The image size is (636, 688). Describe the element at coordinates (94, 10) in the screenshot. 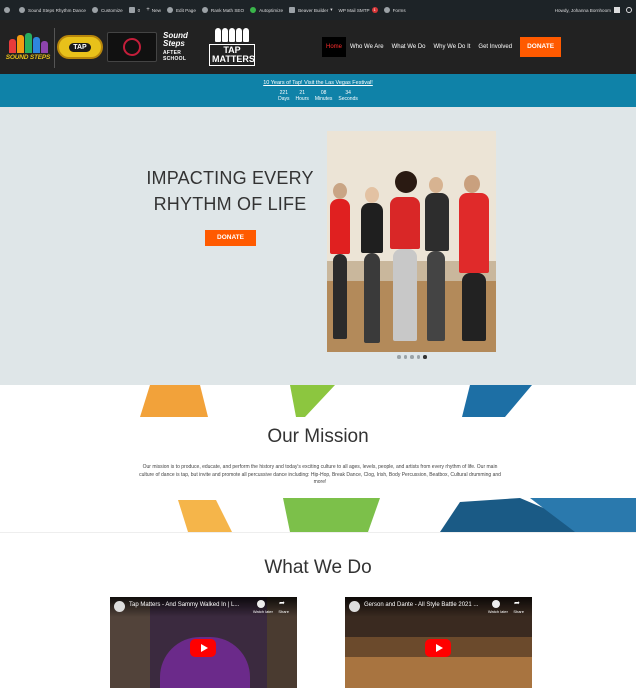

I see `brush-icon` at that location.